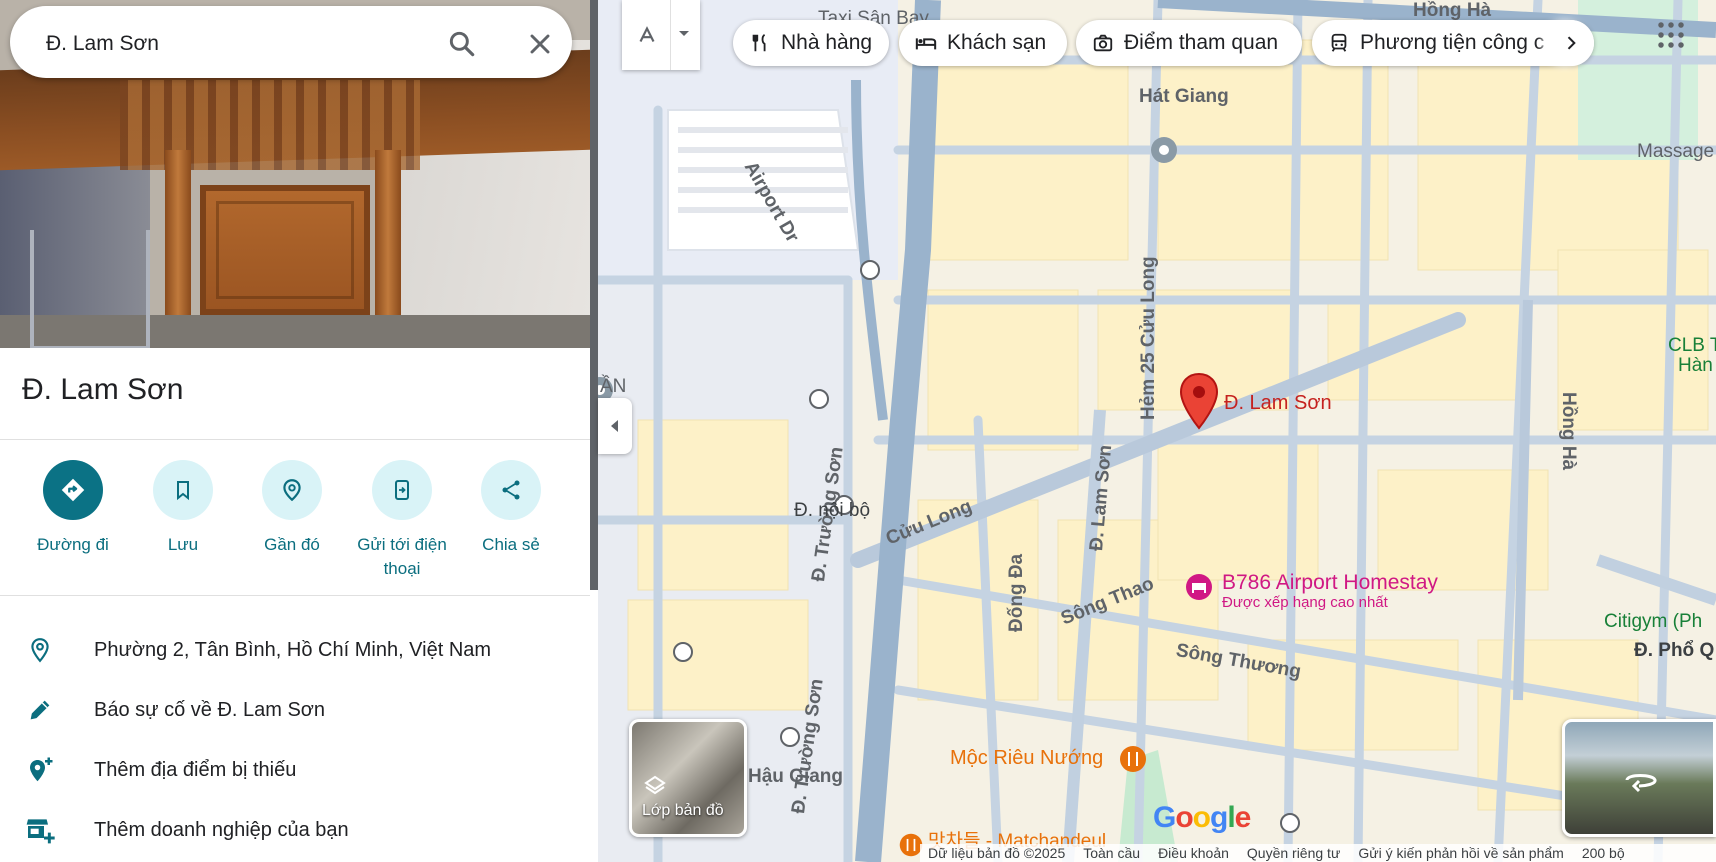 This screenshot has width=1716, height=862. I want to click on street-label-dong-da: Đống Đa, so click(1016, 592).